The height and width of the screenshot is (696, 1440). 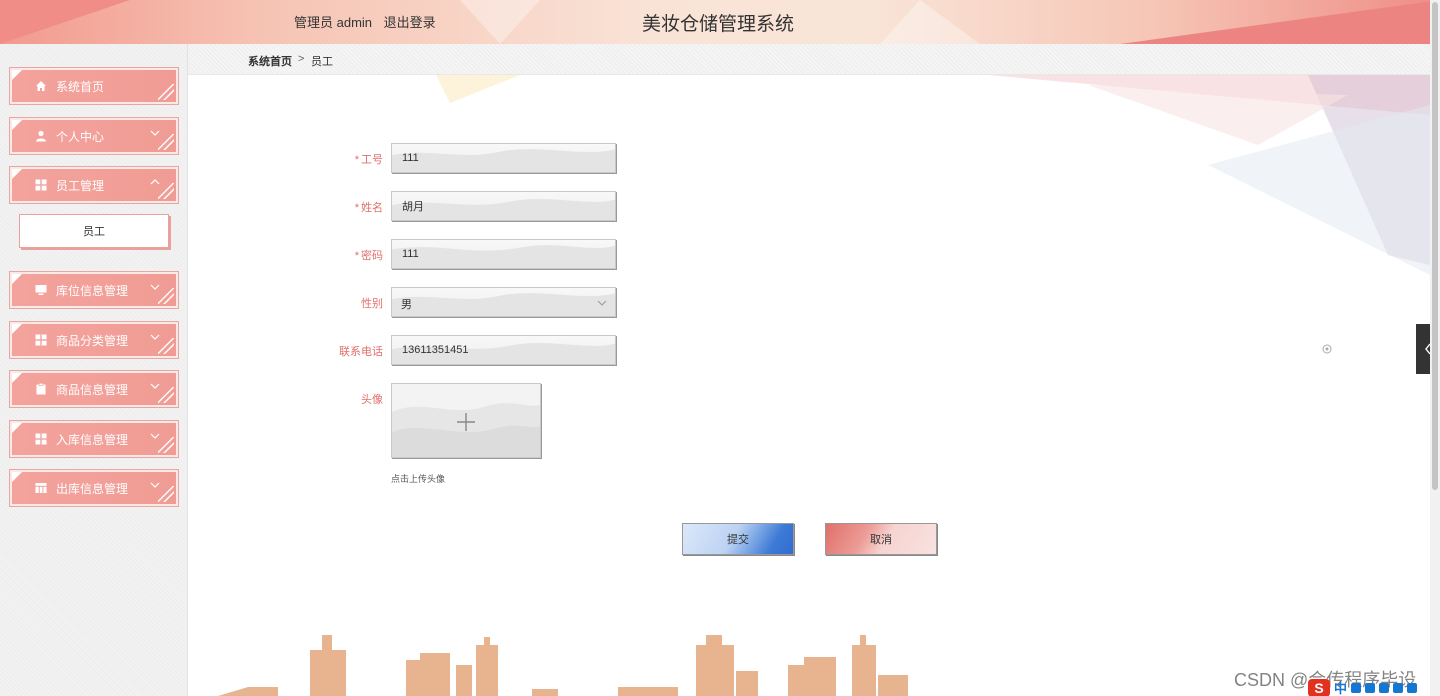 What do you see at coordinates (361, 352) in the screenshot?
I see `phone-label: 联系电话` at bounding box center [361, 352].